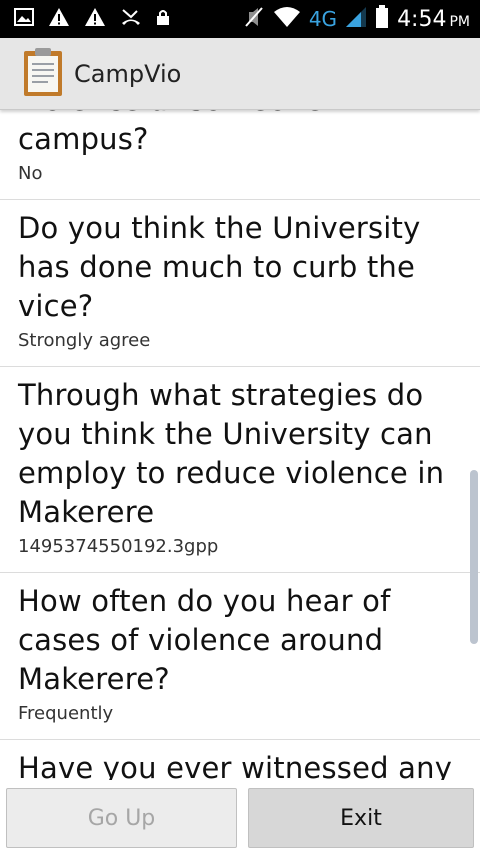  I want to click on system-icons: 4G 4:54 PM, so click(356, 19).